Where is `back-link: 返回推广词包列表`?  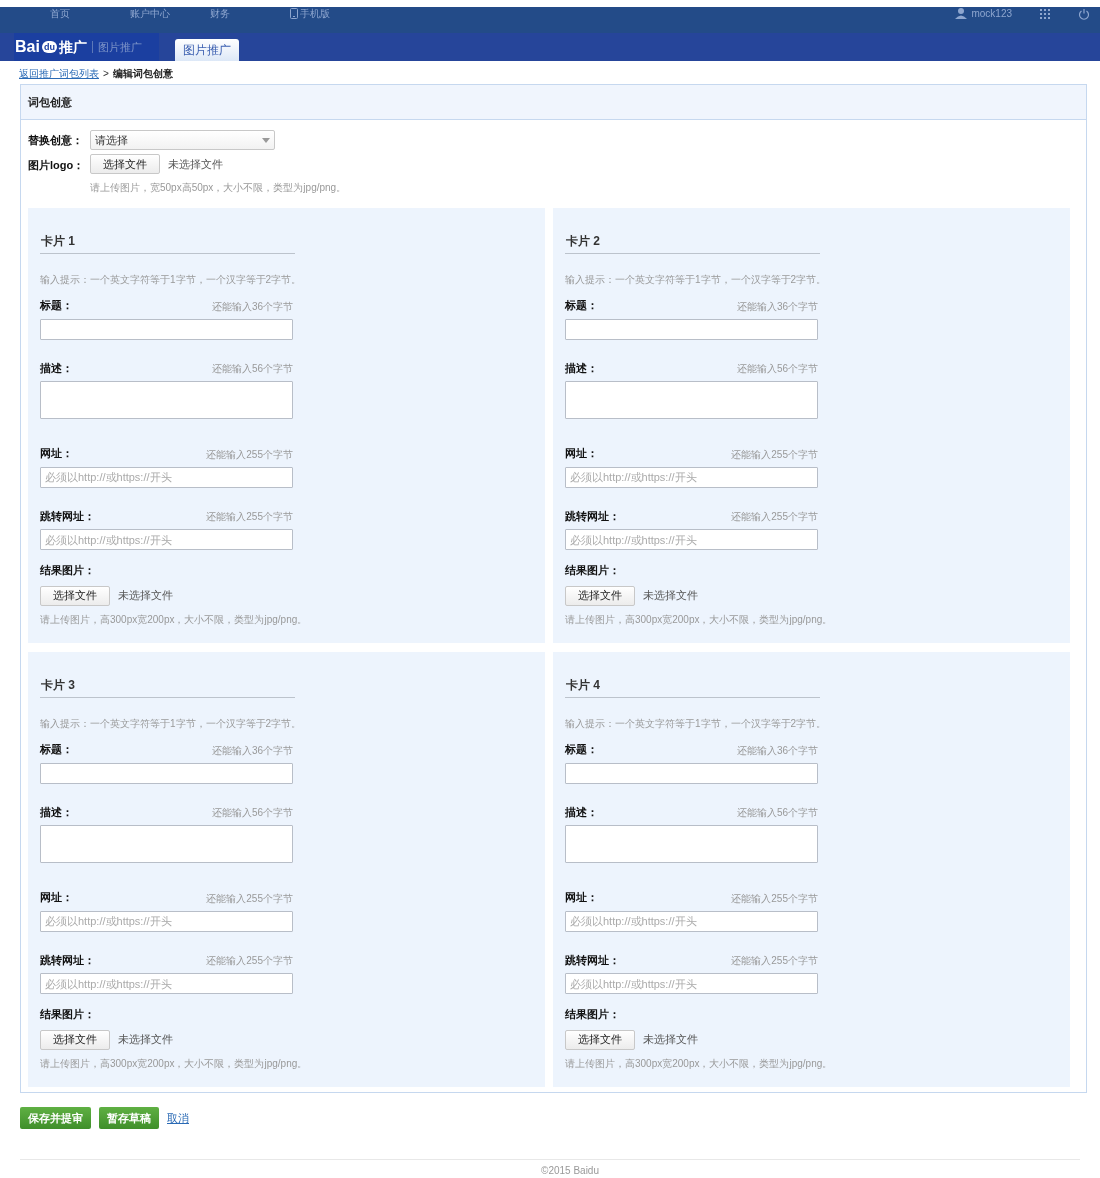
back-link: 返回推广词包列表 is located at coordinates (59, 73).